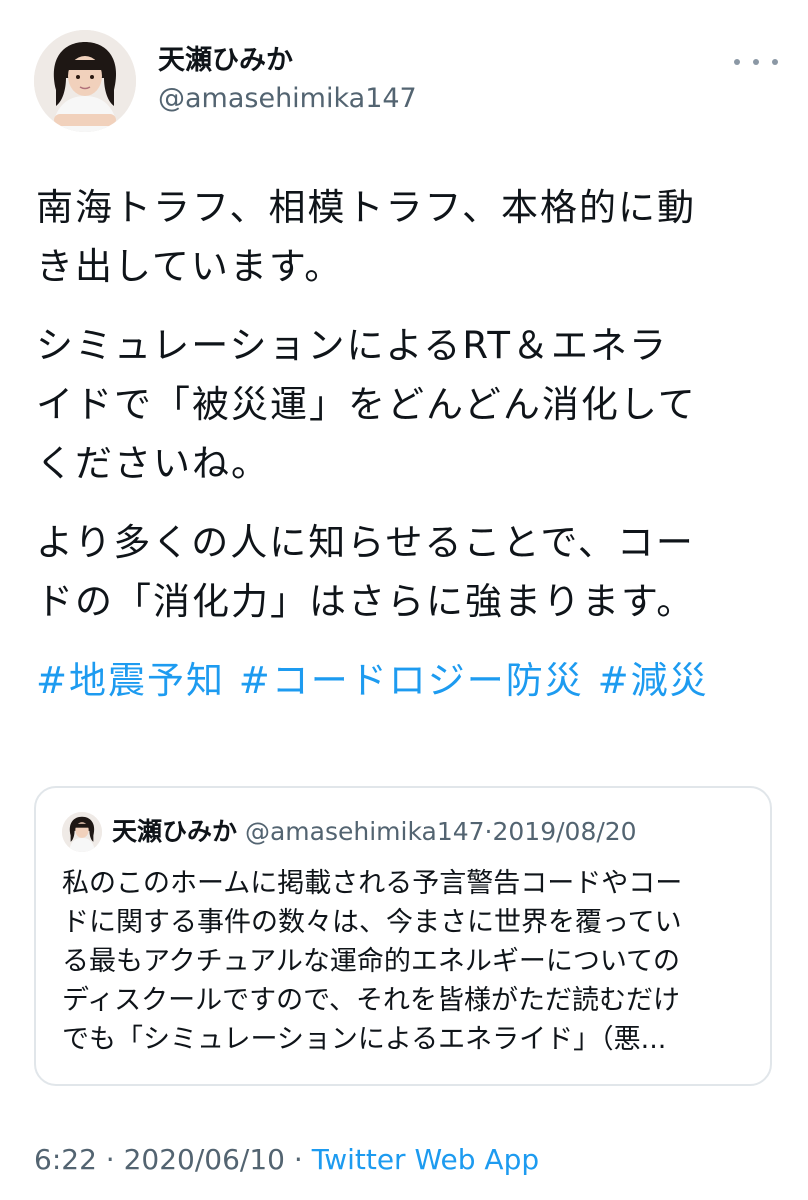 This screenshot has height=1200, width=808. I want to click on tweet-line: くださいね。, so click(153, 463).